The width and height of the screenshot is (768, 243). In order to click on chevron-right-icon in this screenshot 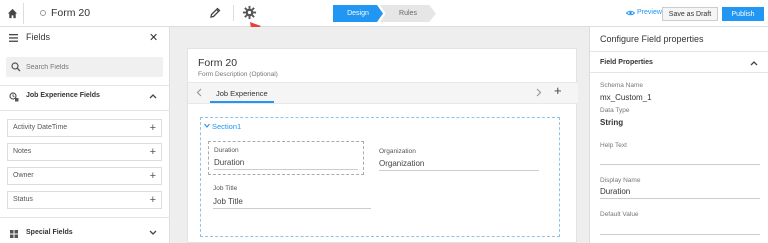, I will do `click(539, 92)`.